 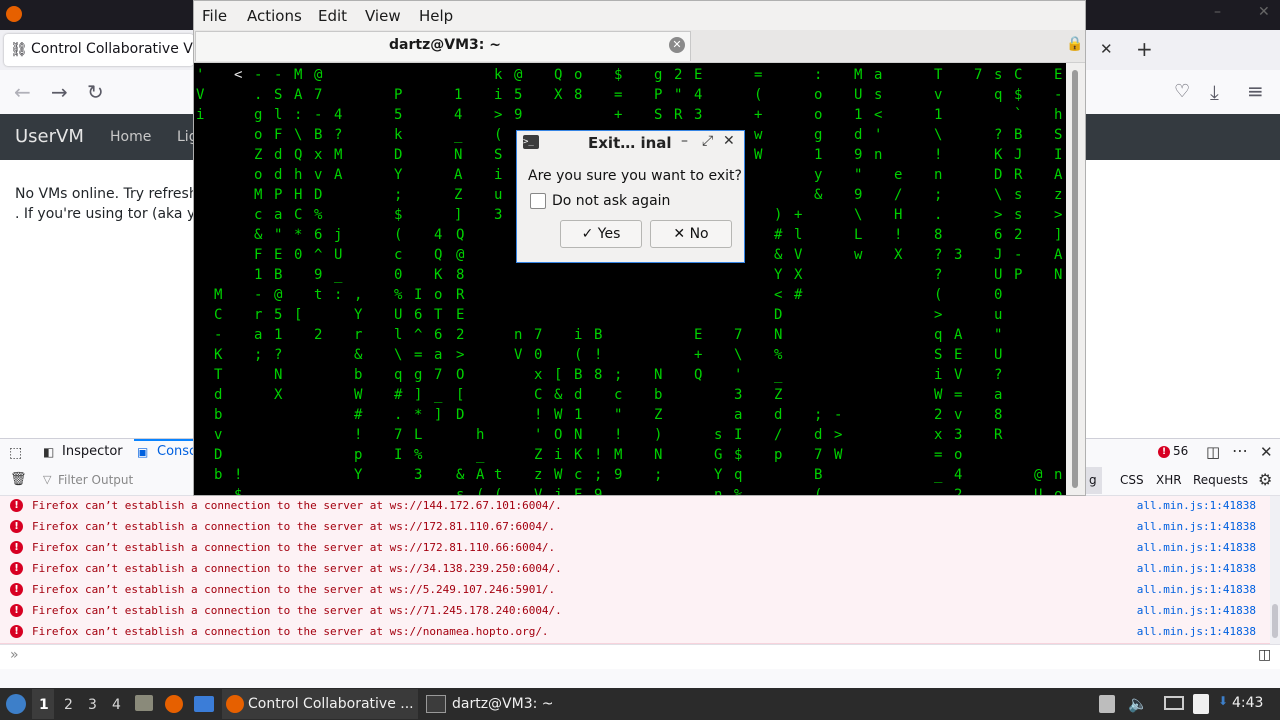 What do you see at coordinates (658, 425) in the screenshot?
I see `matrix-column: N b Z ) N ; 0 u` at bounding box center [658, 425].